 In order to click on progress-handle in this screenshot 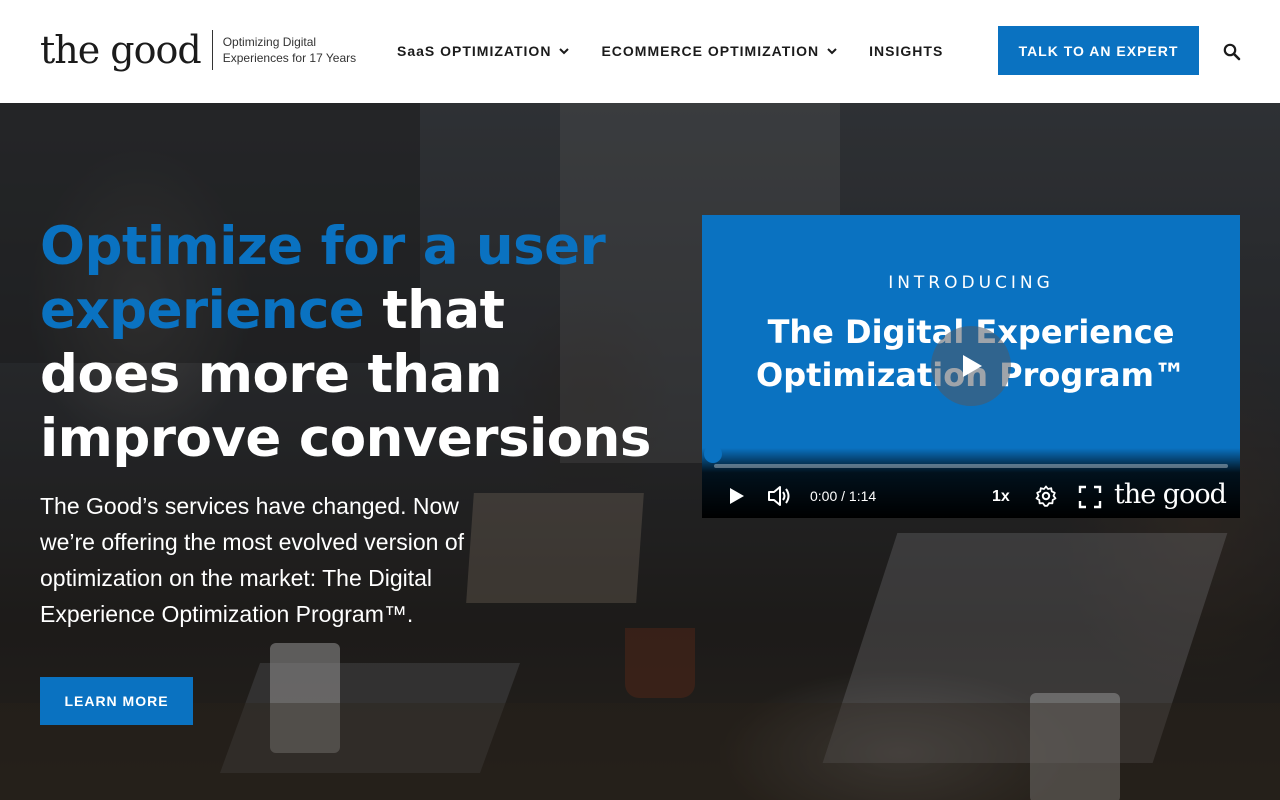, I will do `click(713, 454)`.